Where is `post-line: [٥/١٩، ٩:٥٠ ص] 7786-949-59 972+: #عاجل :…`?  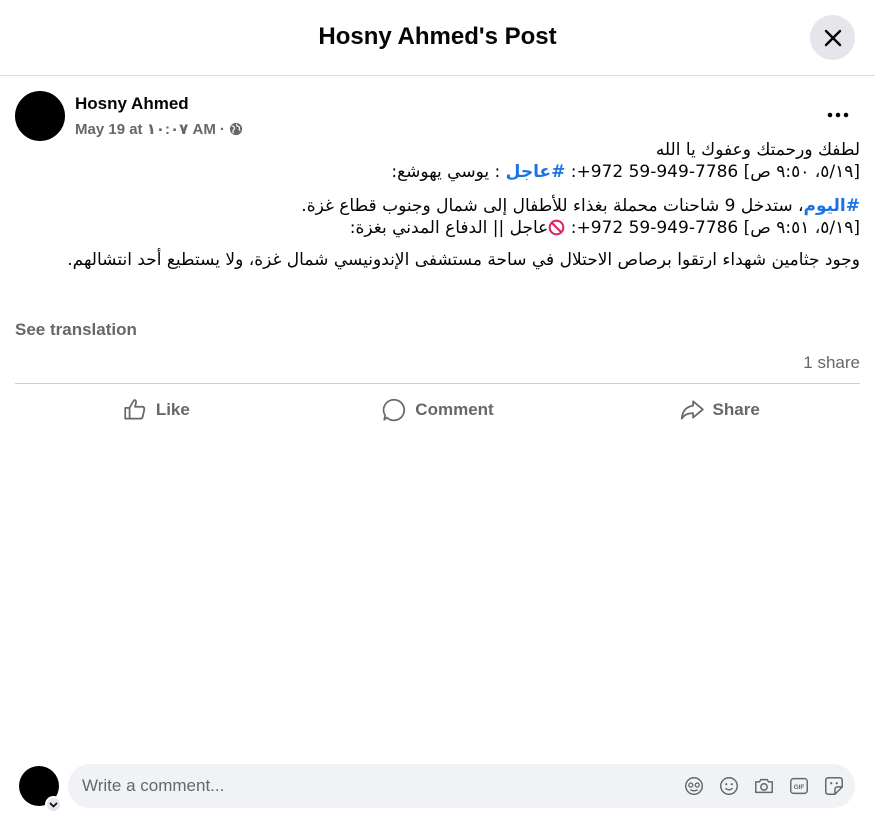
post-line: [٥/١٩، ٩:٥٠ ص] 7786-949-59 972+: #عاجل :… is located at coordinates (625, 172).